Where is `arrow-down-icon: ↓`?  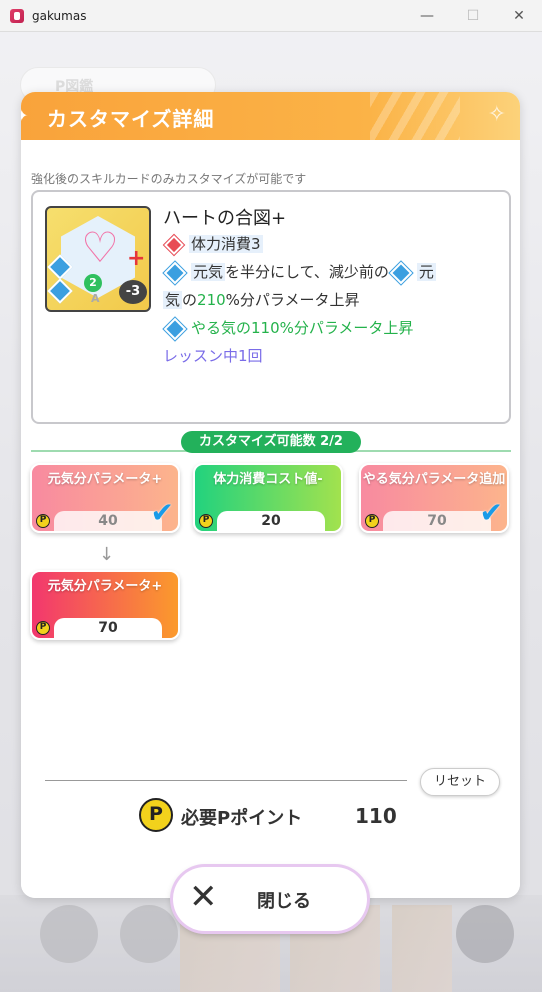
arrow-down-icon: ↓ is located at coordinates (107, 554).